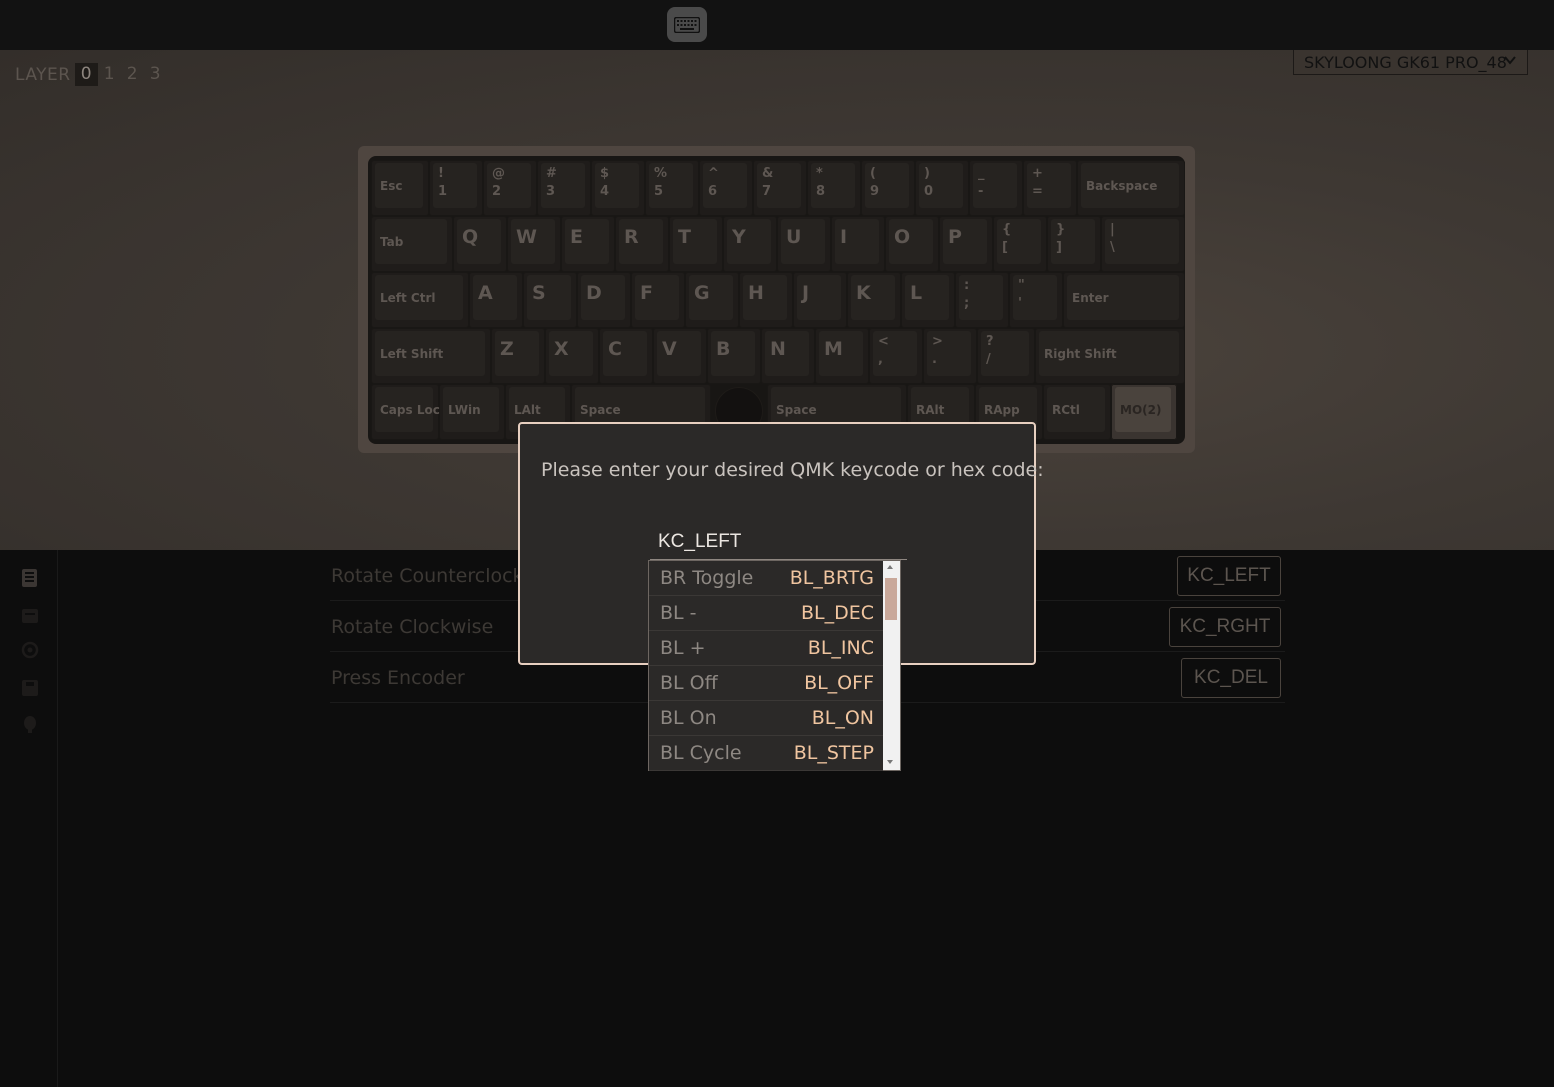 The height and width of the screenshot is (1087, 1554). I want to click on key: H, so click(766, 300).